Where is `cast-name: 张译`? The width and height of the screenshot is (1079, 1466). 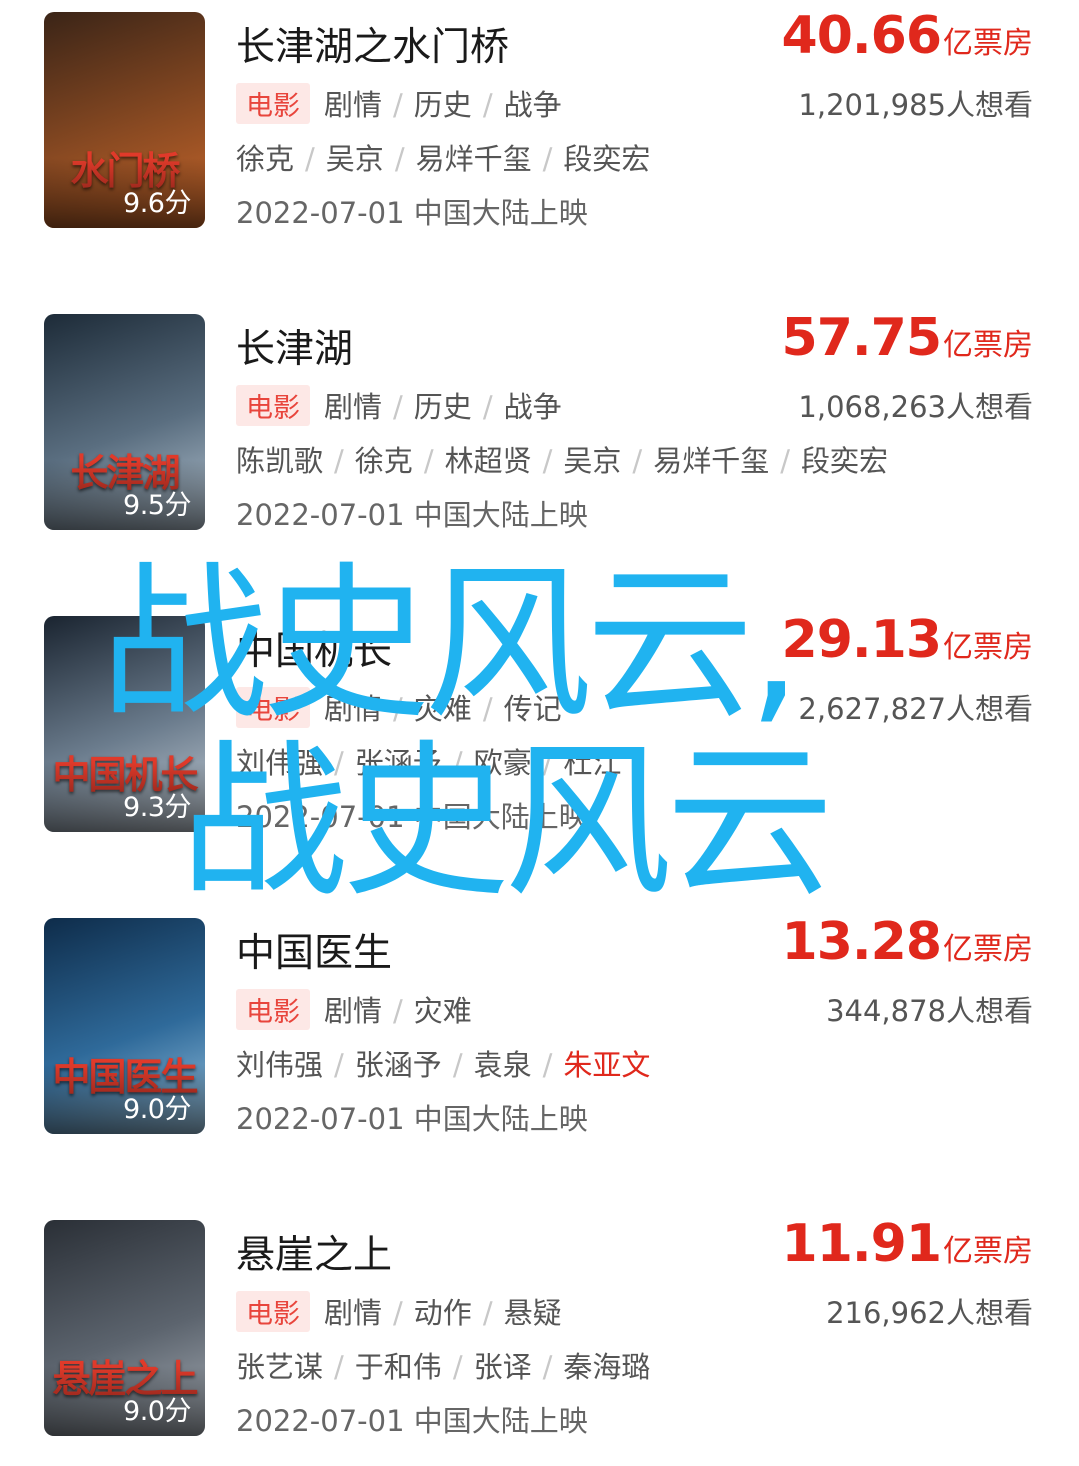
cast-name: 张译 is located at coordinates (503, 1367).